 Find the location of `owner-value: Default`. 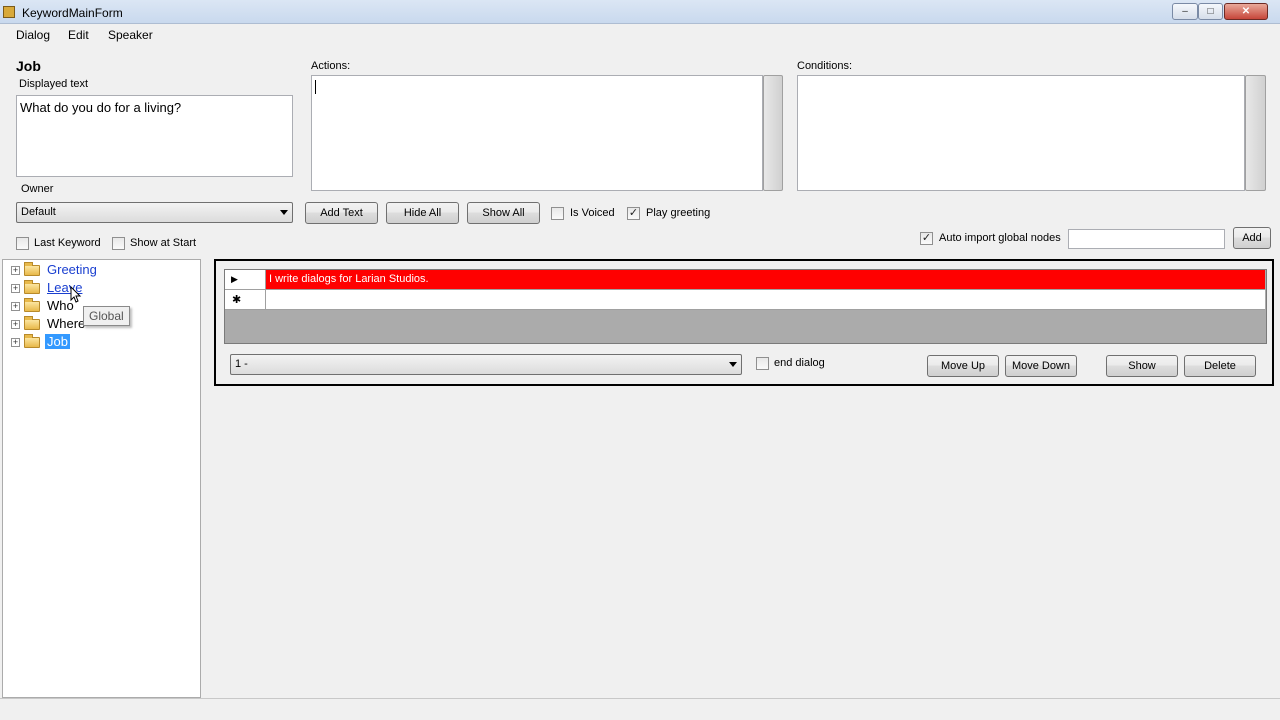

owner-value: Default is located at coordinates (38, 212).